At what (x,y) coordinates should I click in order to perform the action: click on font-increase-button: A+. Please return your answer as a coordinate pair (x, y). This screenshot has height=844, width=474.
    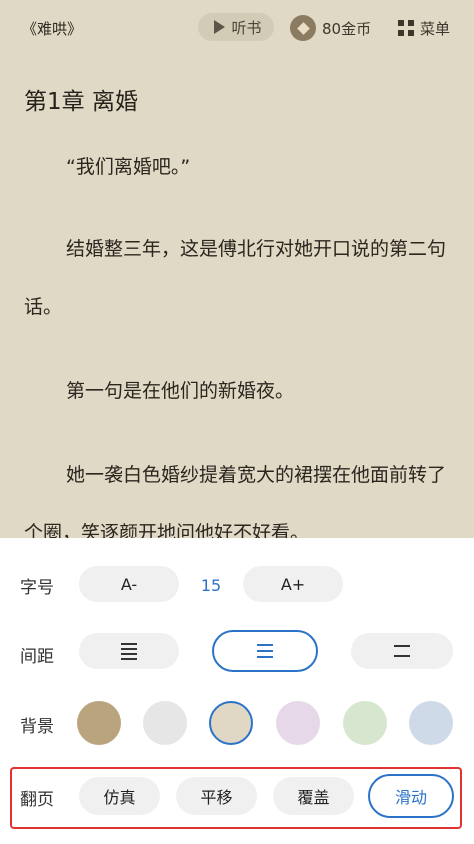
    Looking at the image, I should click on (293, 584).